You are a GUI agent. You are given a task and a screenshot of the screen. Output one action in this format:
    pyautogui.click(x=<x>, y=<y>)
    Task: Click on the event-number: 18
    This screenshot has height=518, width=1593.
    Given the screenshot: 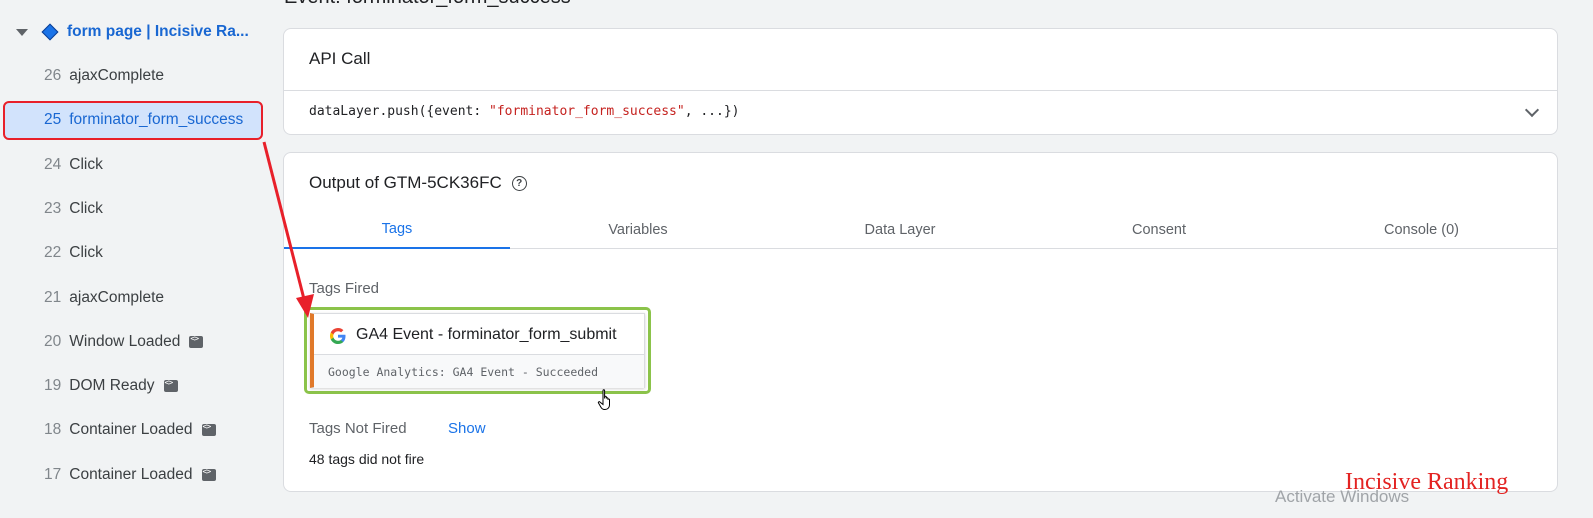 What is the action you would take?
    pyautogui.click(x=53, y=430)
    